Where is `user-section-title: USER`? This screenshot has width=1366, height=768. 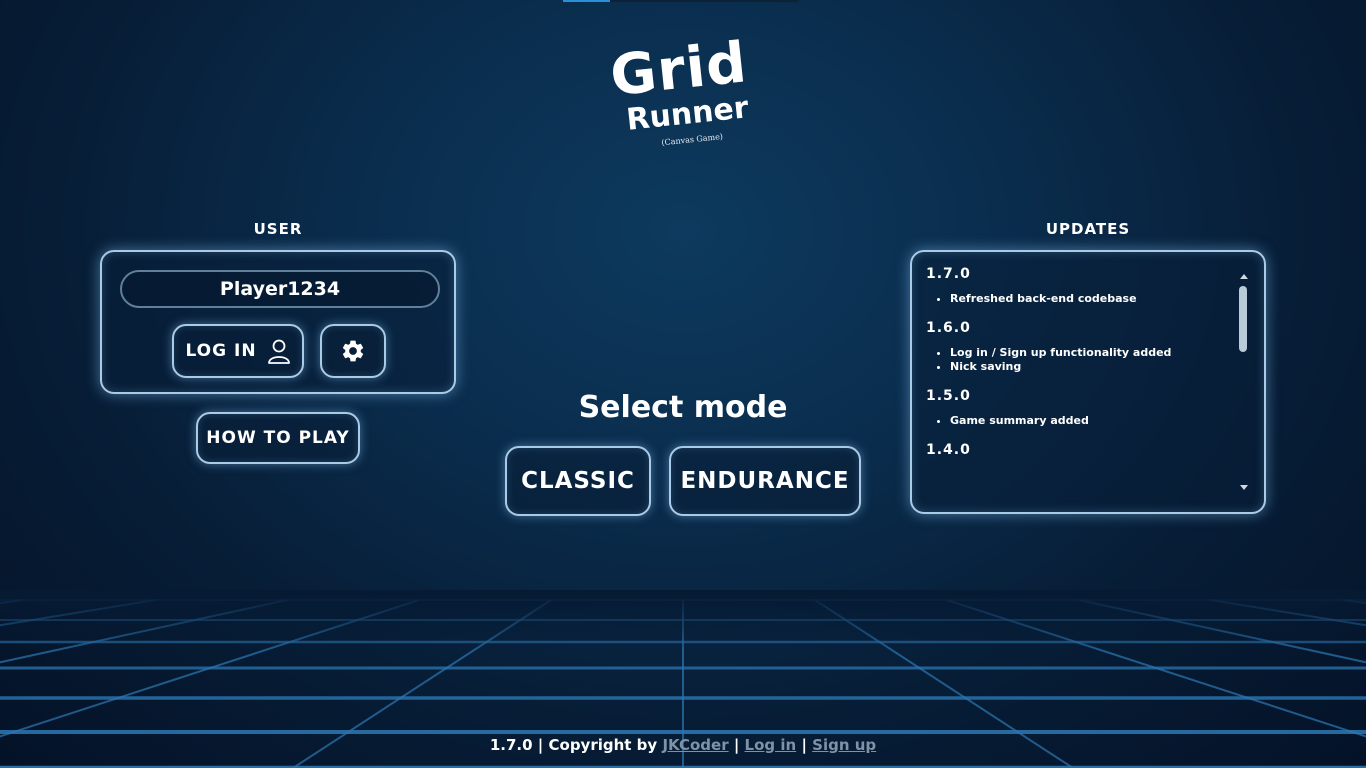
user-section-title: USER is located at coordinates (278, 229).